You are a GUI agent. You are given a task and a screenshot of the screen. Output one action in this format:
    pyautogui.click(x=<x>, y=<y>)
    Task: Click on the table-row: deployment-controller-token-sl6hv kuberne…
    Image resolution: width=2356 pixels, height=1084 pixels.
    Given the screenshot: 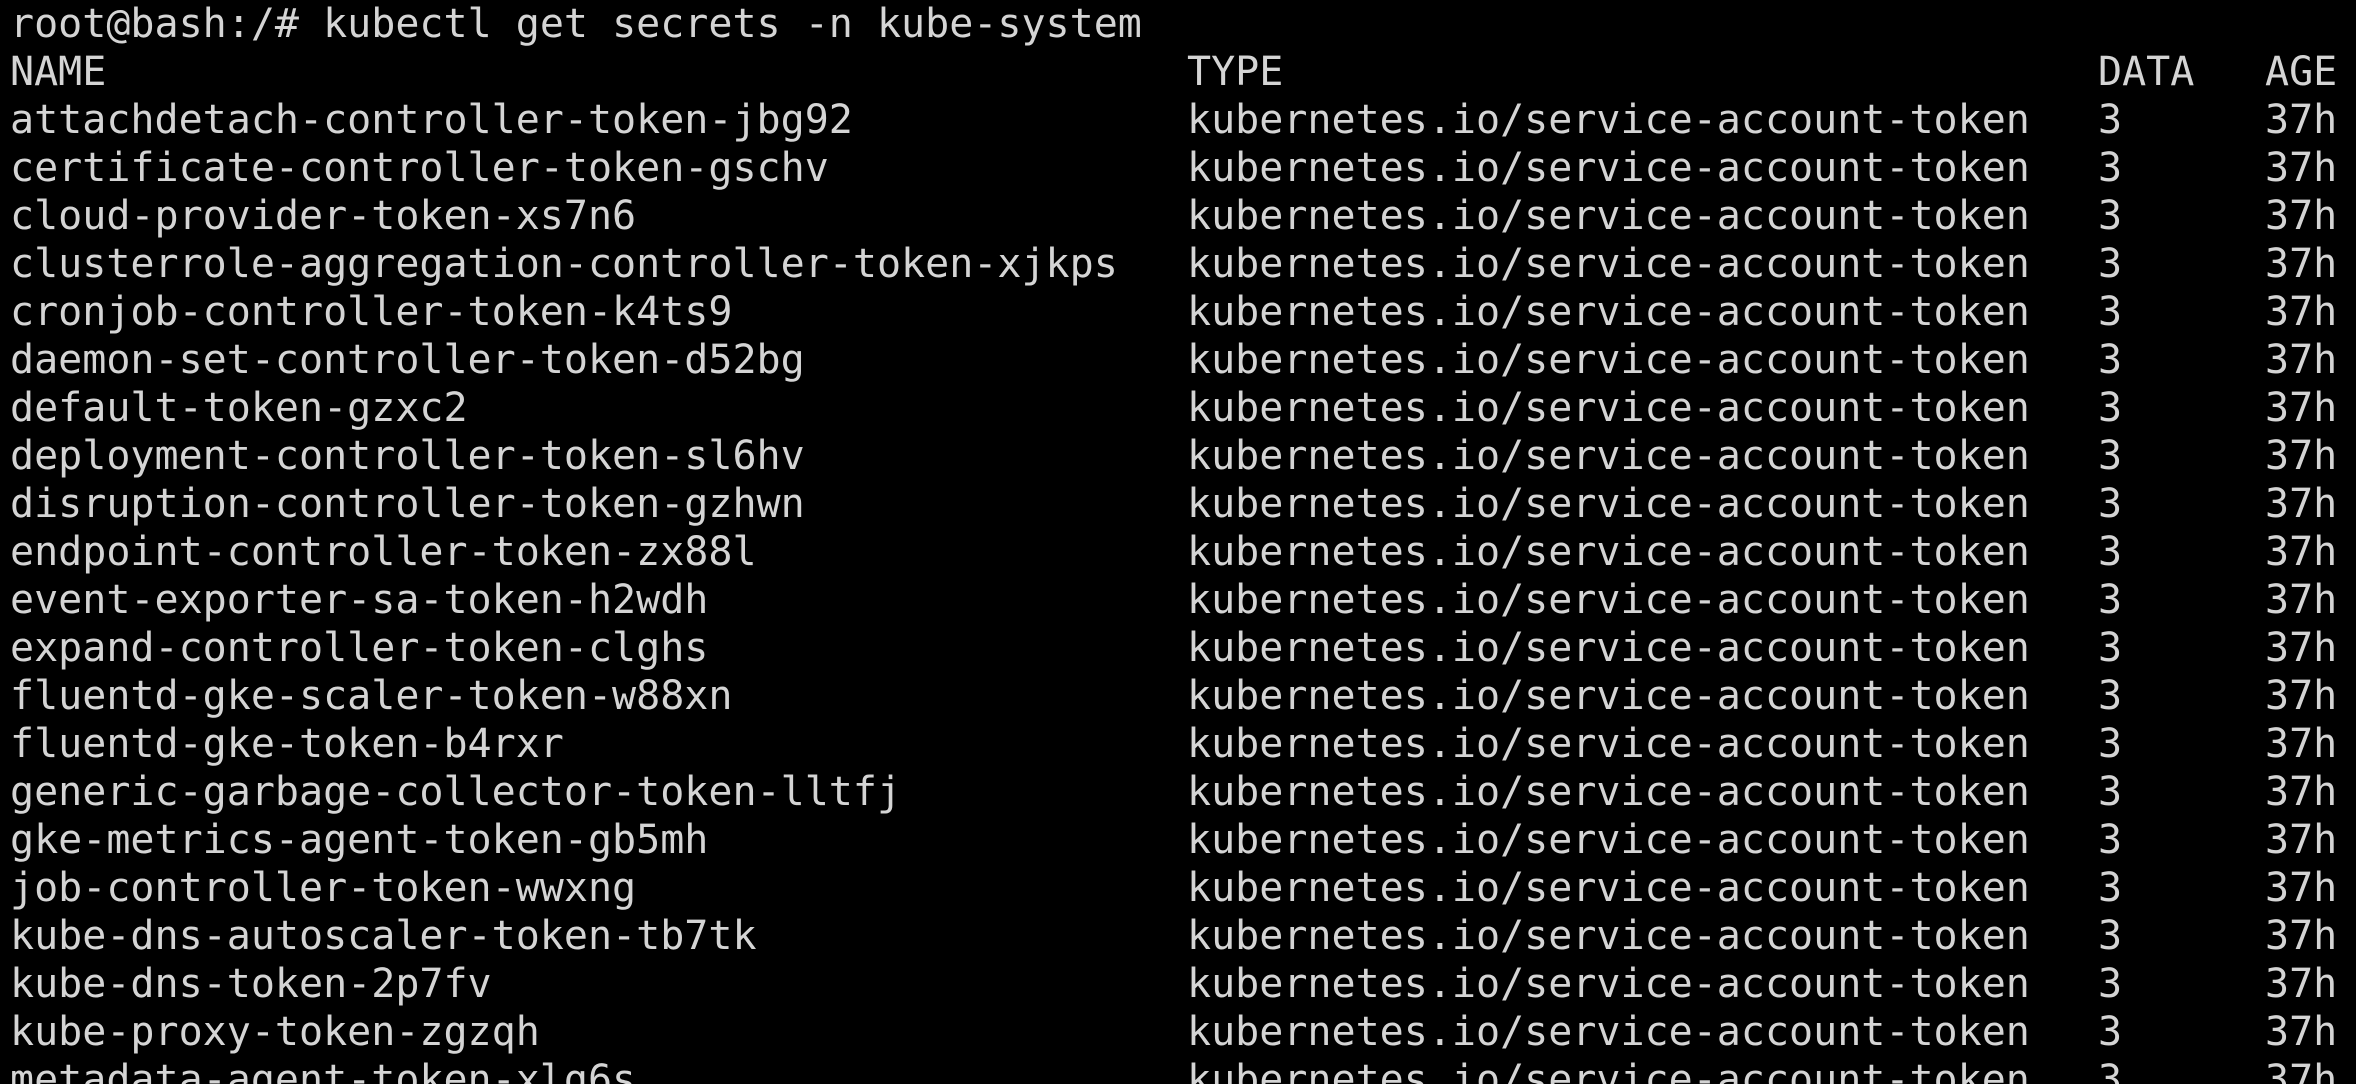 What is the action you would take?
    pyautogui.click(x=1178, y=456)
    